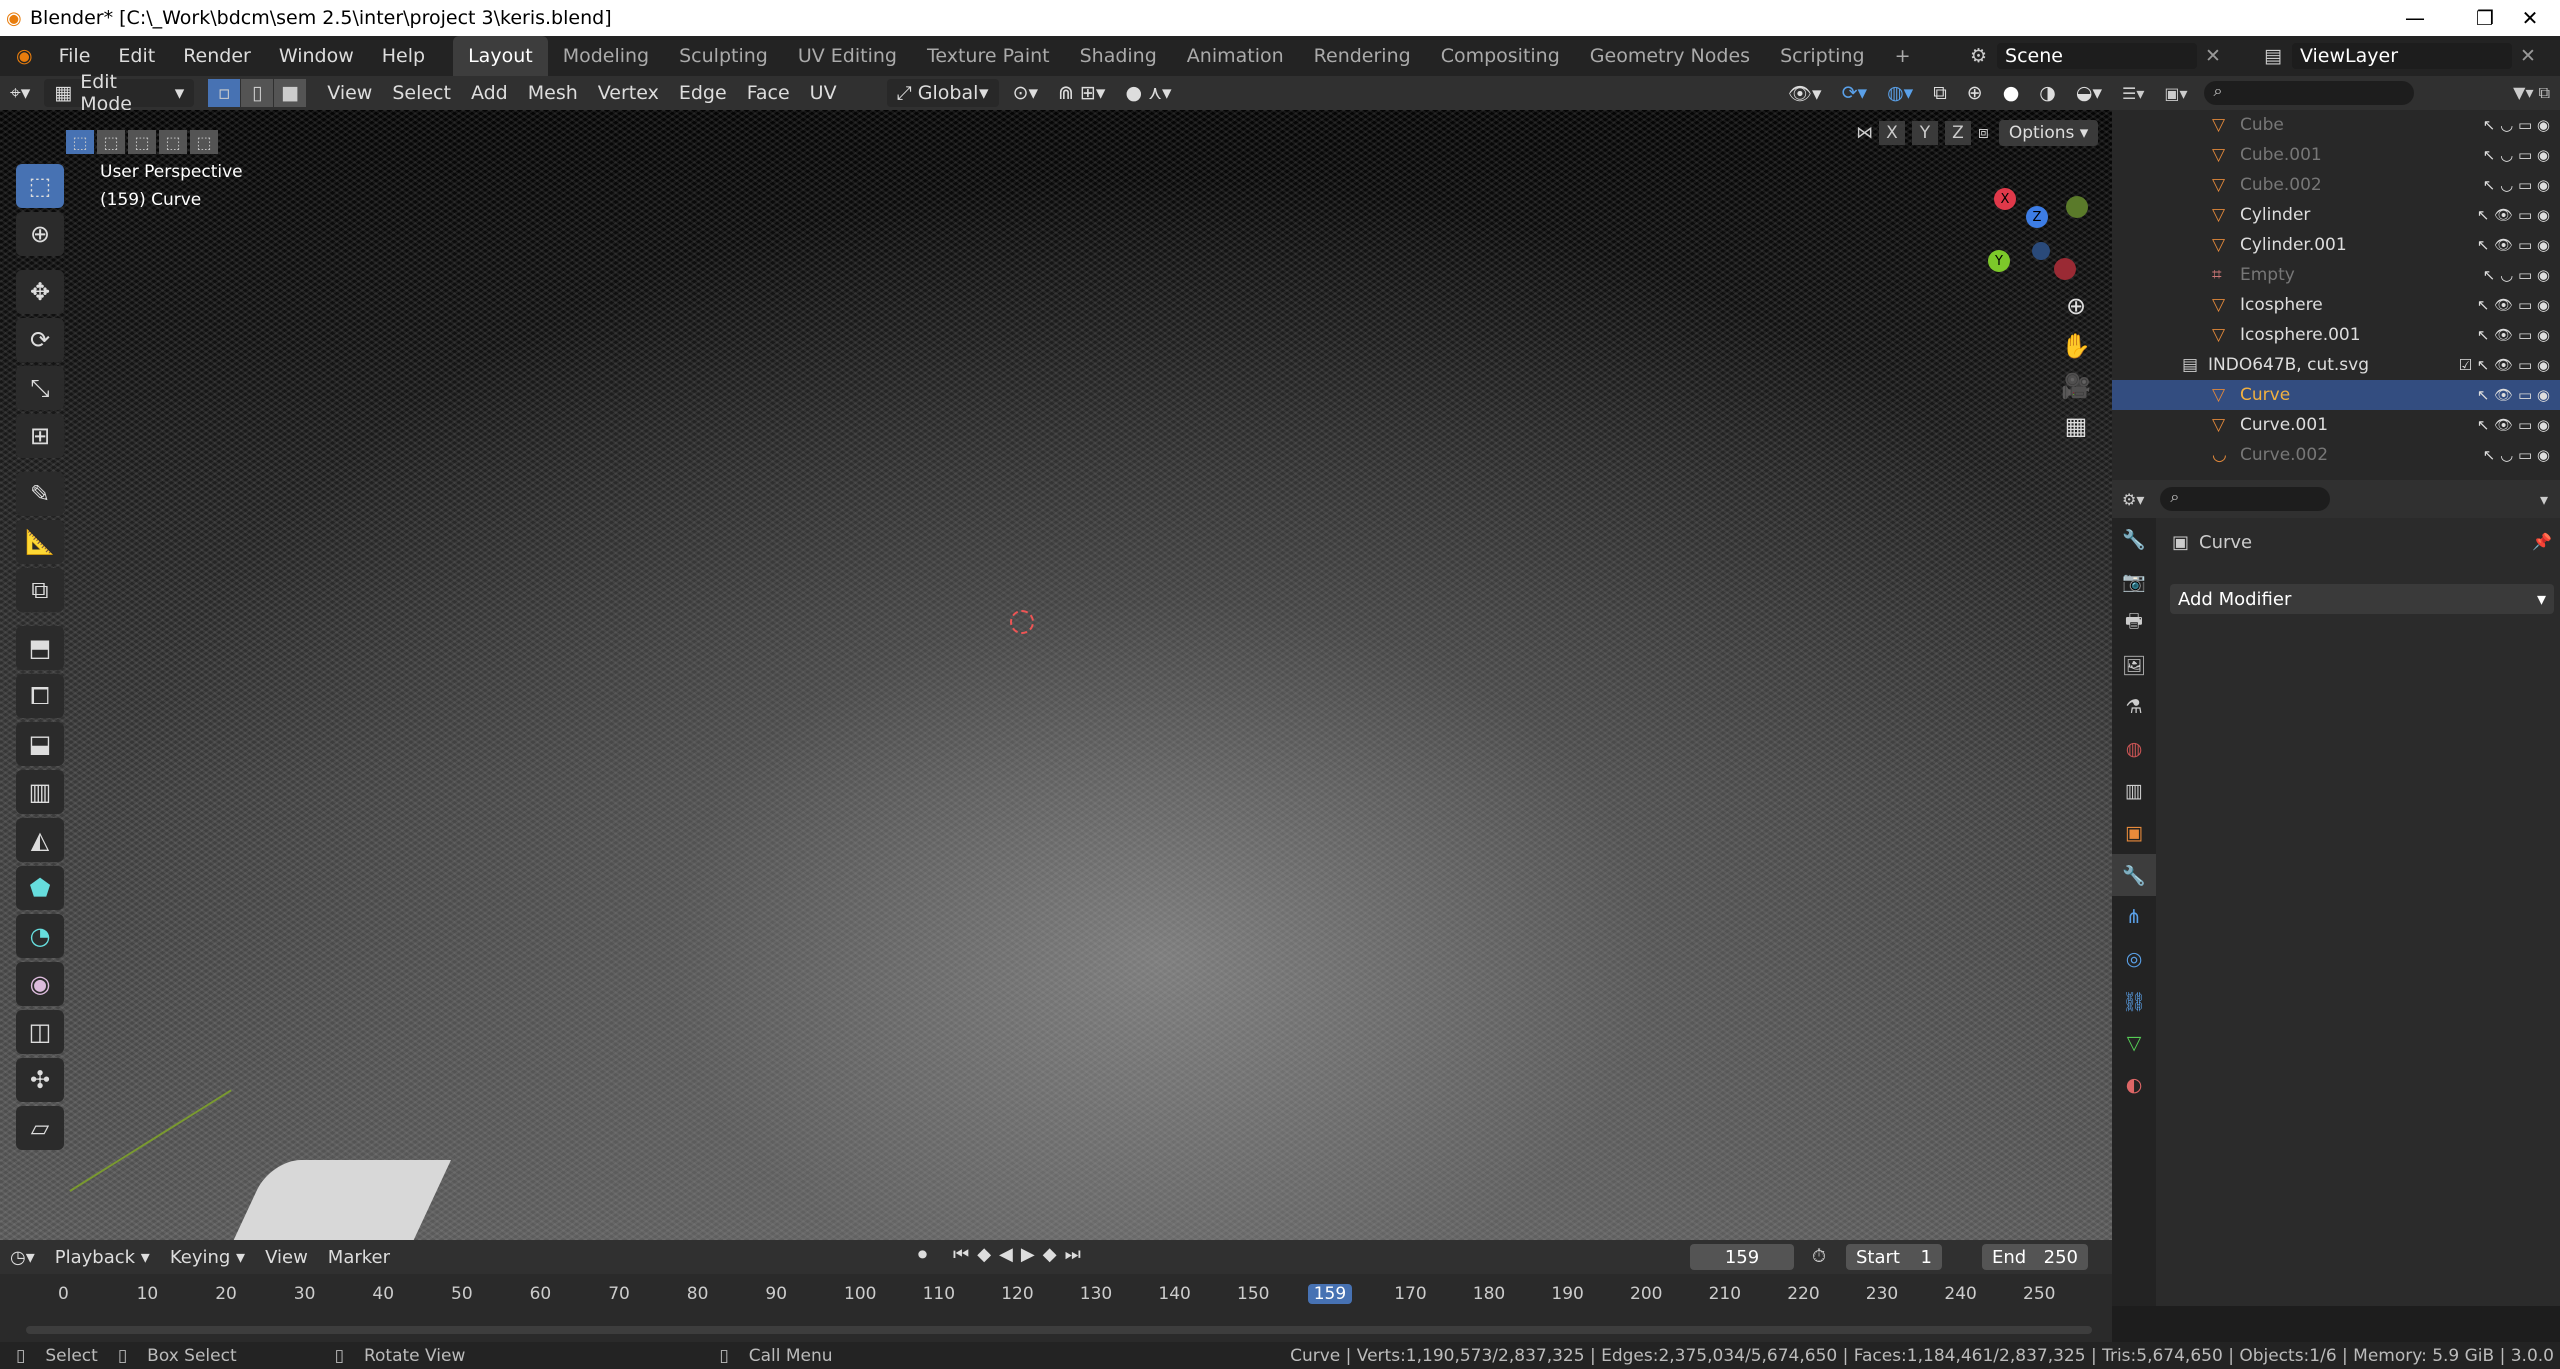 This screenshot has width=2560, height=1369. I want to click on menu-playback: Playback ▾, so click(102, 1257).